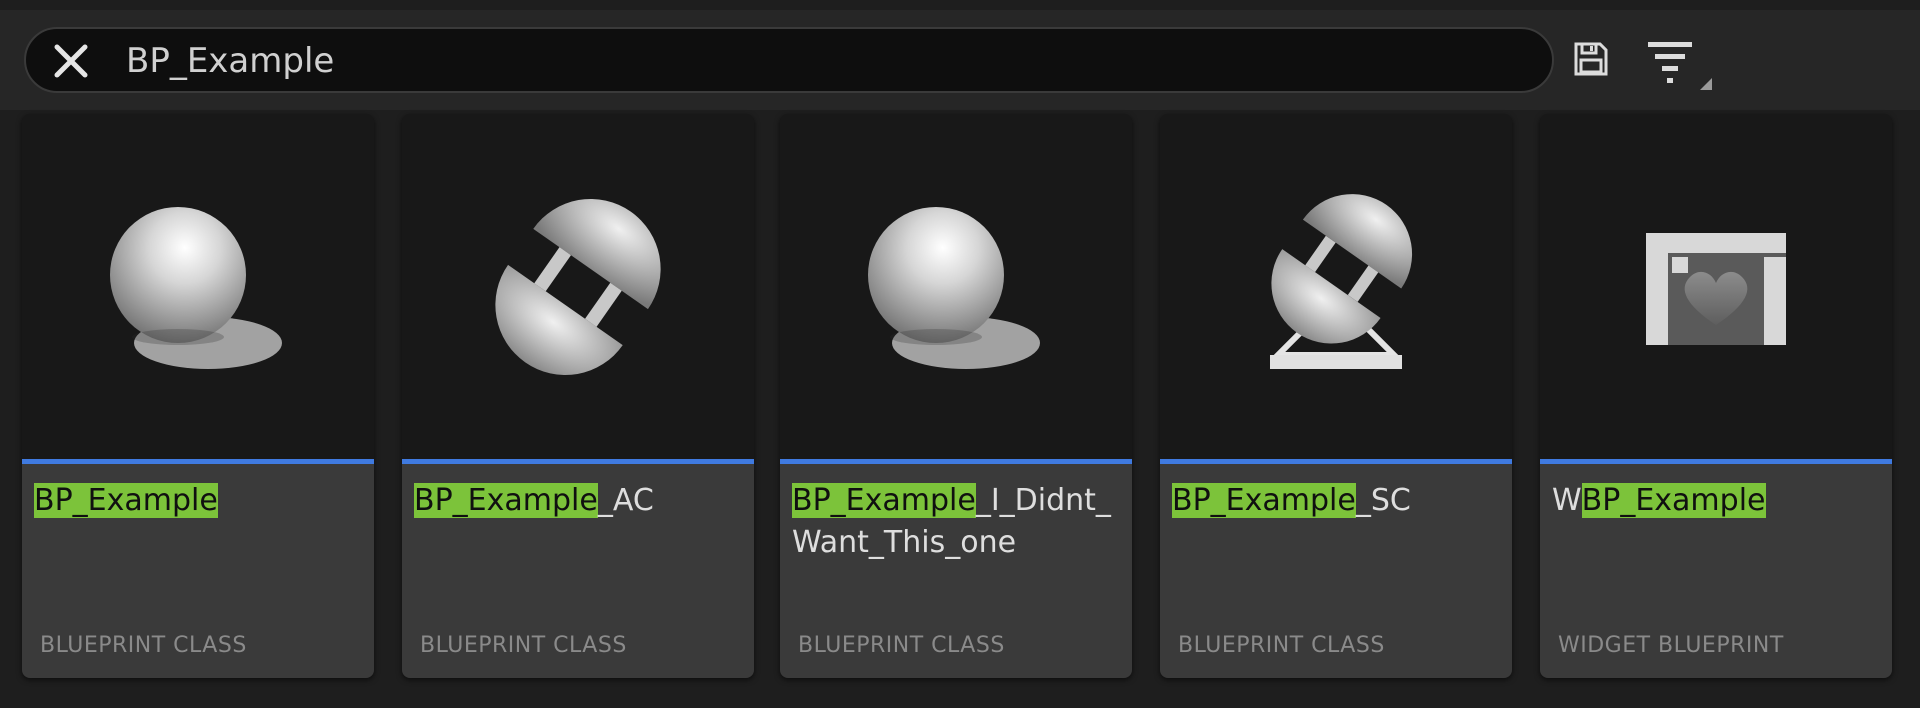  I want to click on asset-name: BP_Example_SC, so click(1337, 501).